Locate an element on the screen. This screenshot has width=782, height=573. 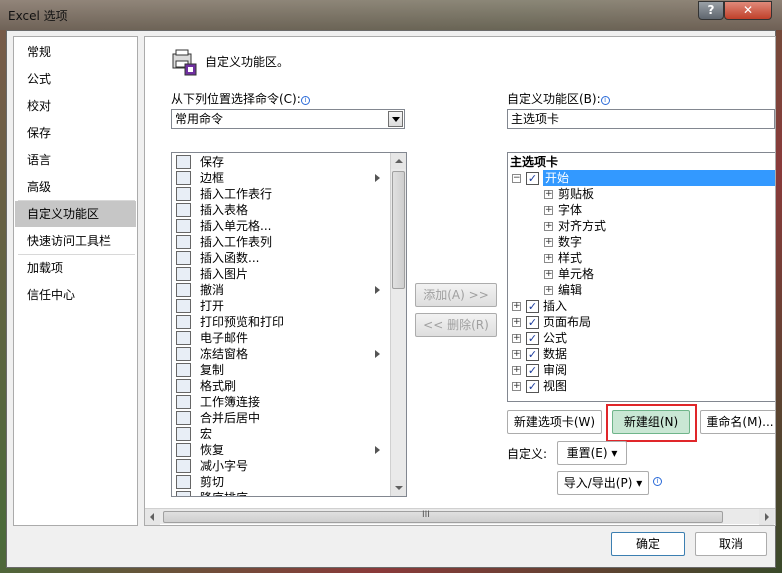
tree-node: + 单元格 is located at coordinates (641, 274).